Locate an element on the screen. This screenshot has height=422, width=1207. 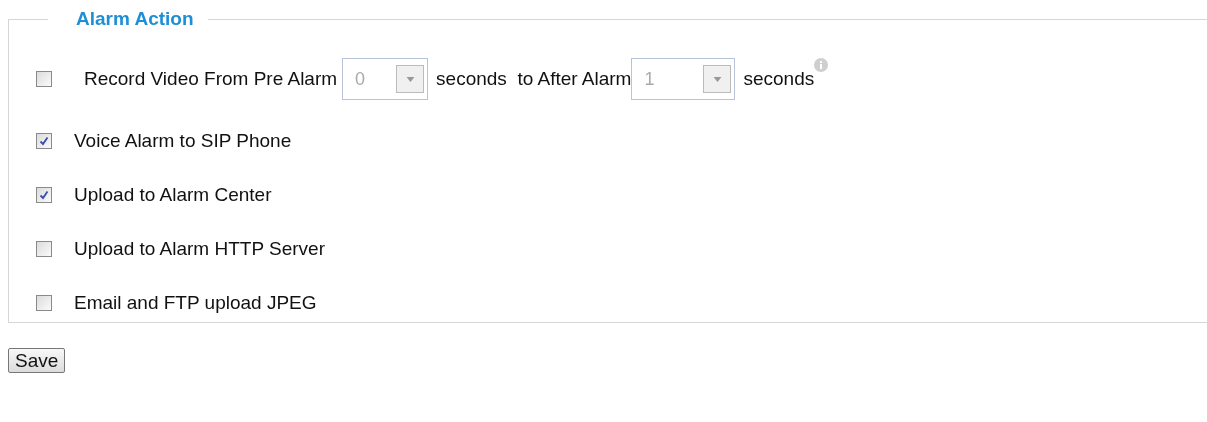
unit-label: seconds is located at coordinates (779, 79).